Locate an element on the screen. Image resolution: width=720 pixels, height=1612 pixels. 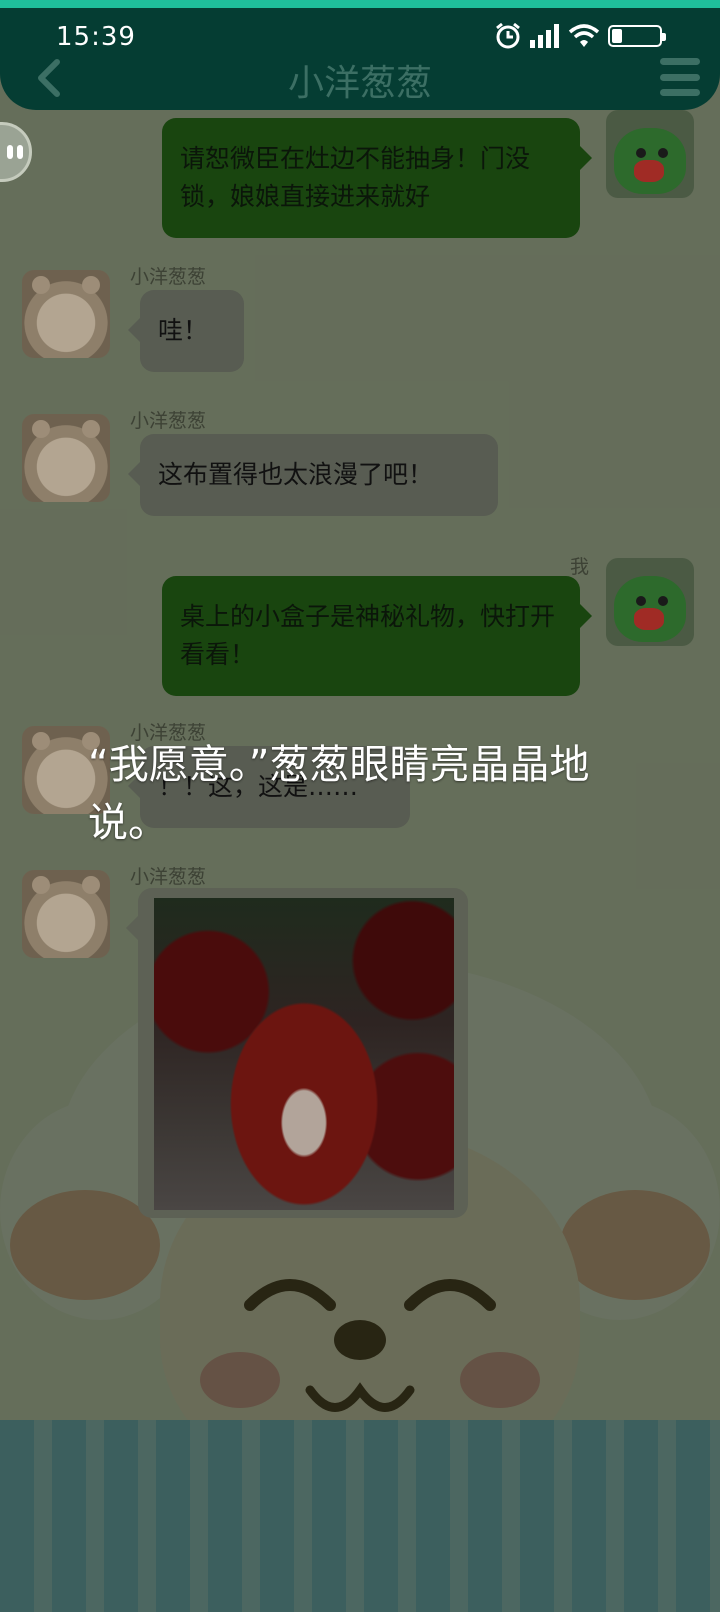
image-message is located at coordinates (297, 1053).